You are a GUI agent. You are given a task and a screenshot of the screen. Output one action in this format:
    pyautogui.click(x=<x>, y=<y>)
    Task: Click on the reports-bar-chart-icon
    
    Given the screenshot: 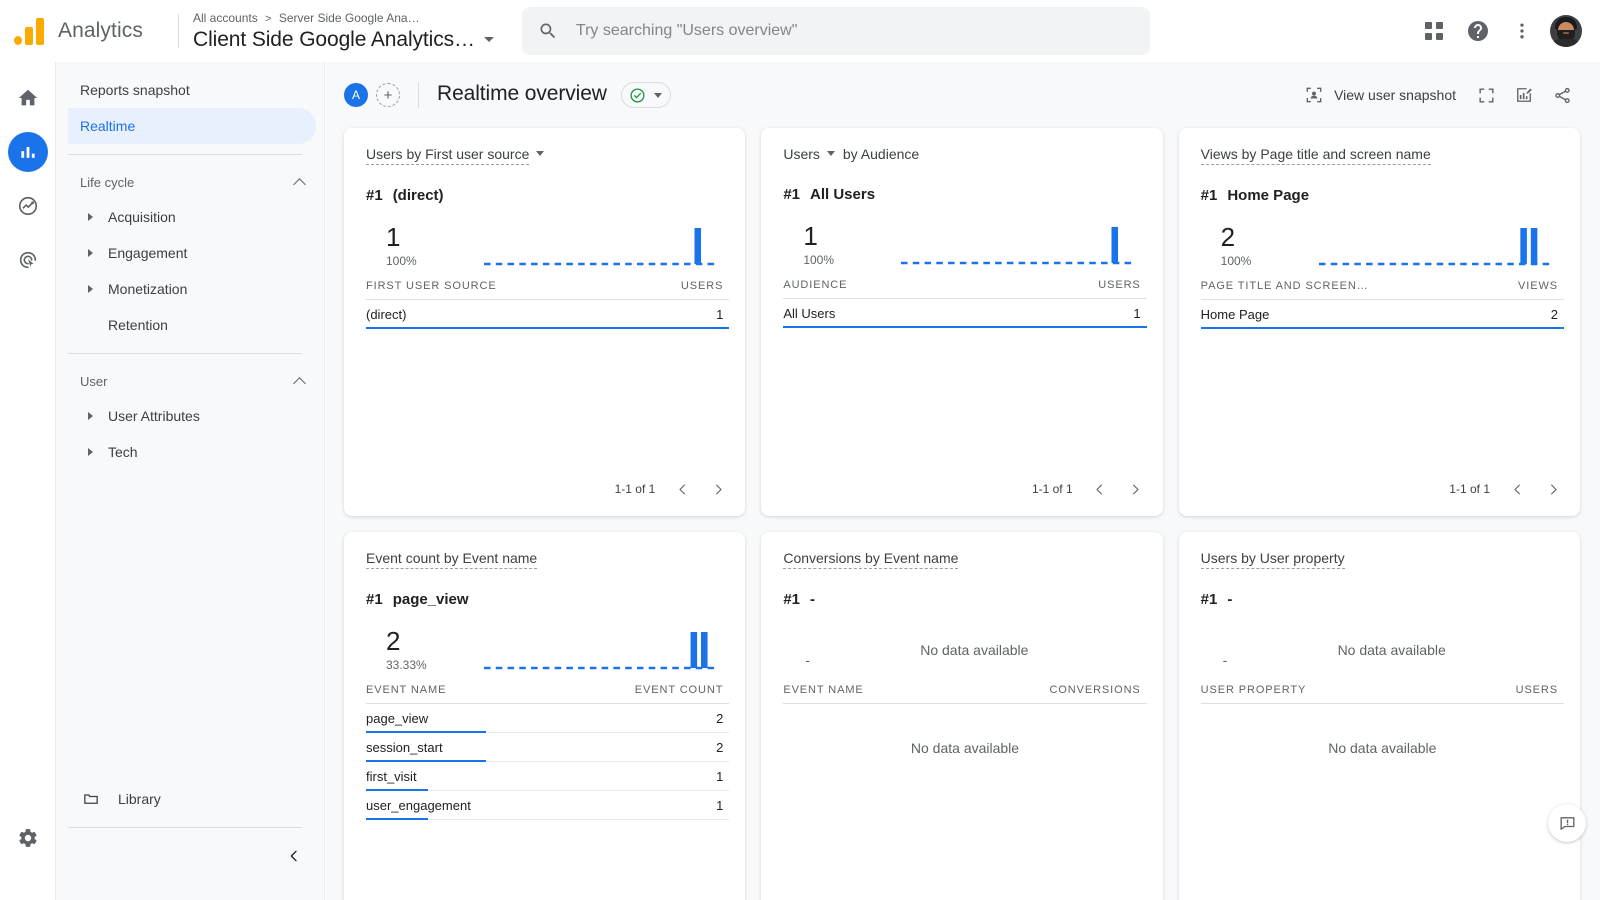 What is the action you would take?
    pyautogui.click(x=27, y=152)
    